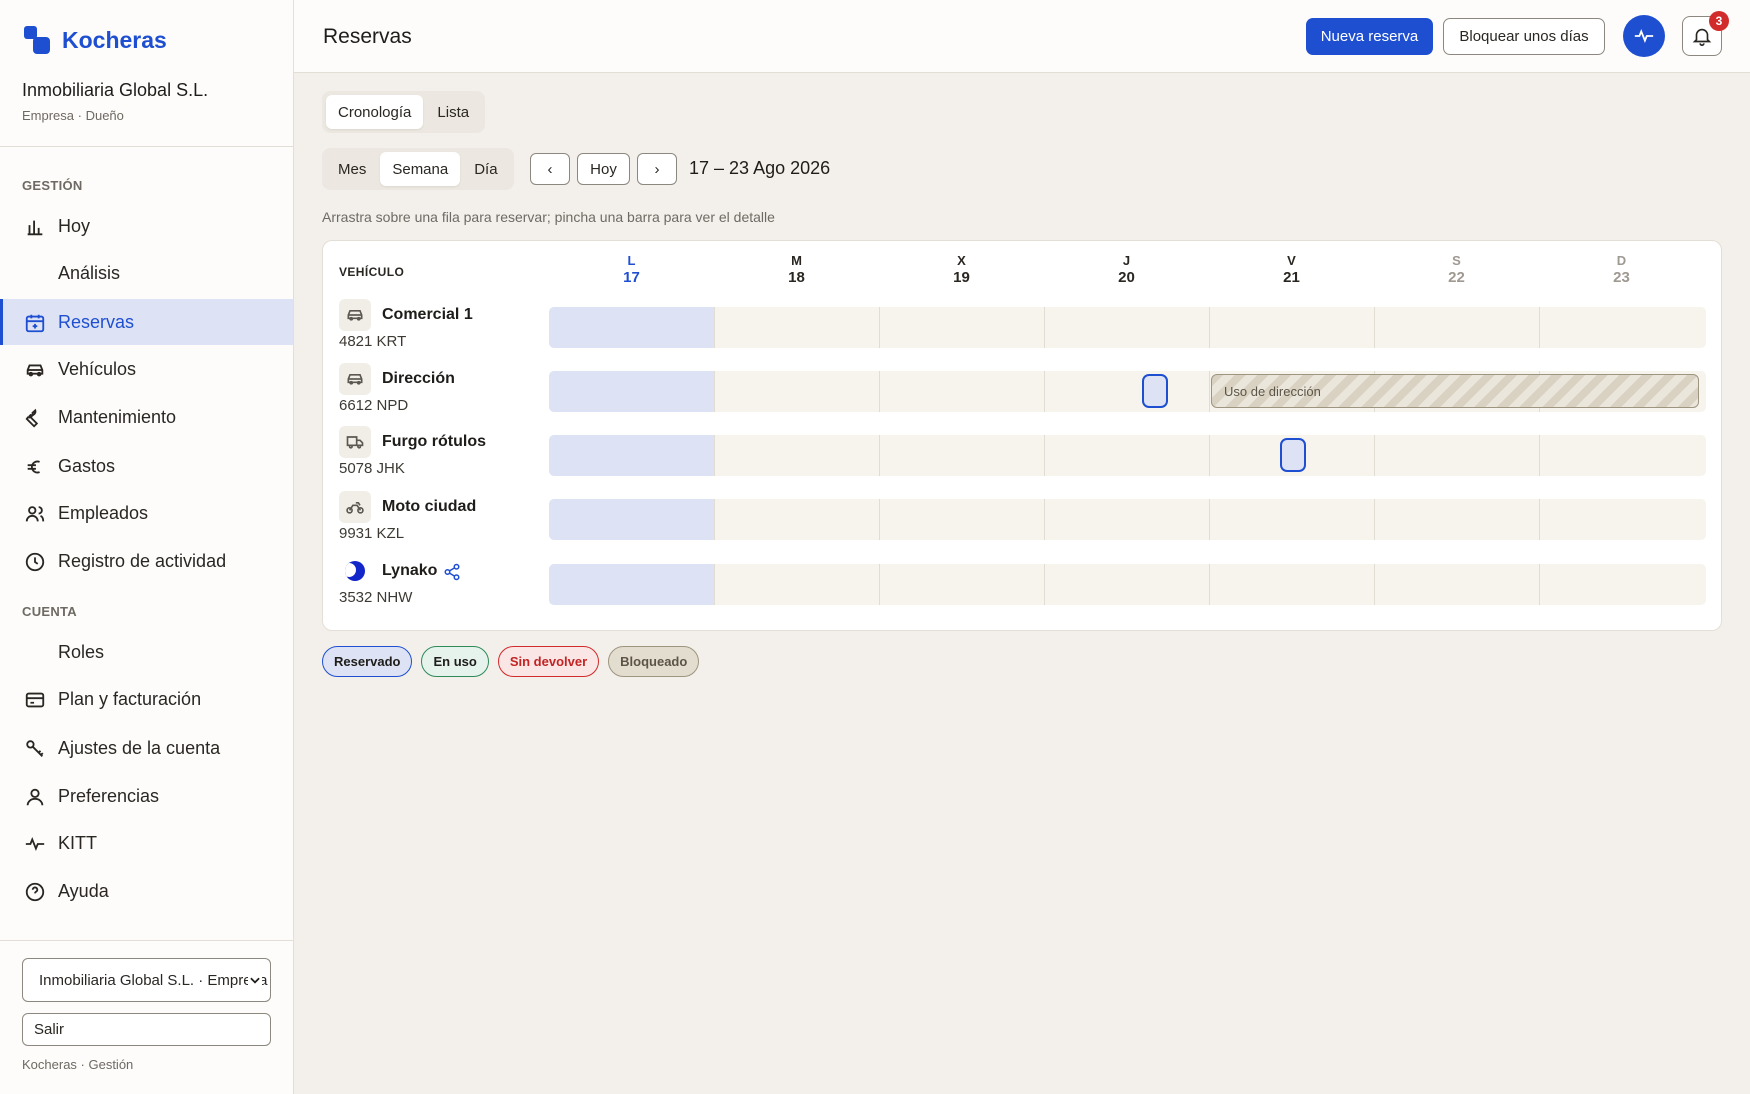 The width and height of the screenshot is (1750, 1094). Describe the element at coordinates (146, 891) in the screenshot. I see `sidebar-item-ayuda: Ayuda` at that location.